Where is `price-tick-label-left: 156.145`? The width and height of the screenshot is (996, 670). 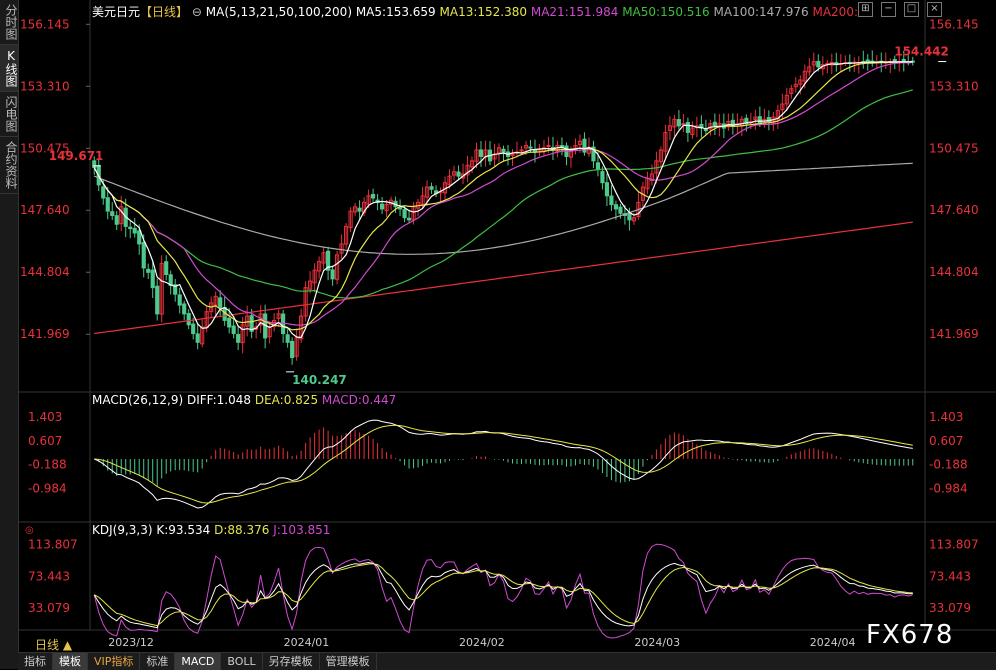 price-tick-label-left: 156.145 is located at coordinates (45, 24).